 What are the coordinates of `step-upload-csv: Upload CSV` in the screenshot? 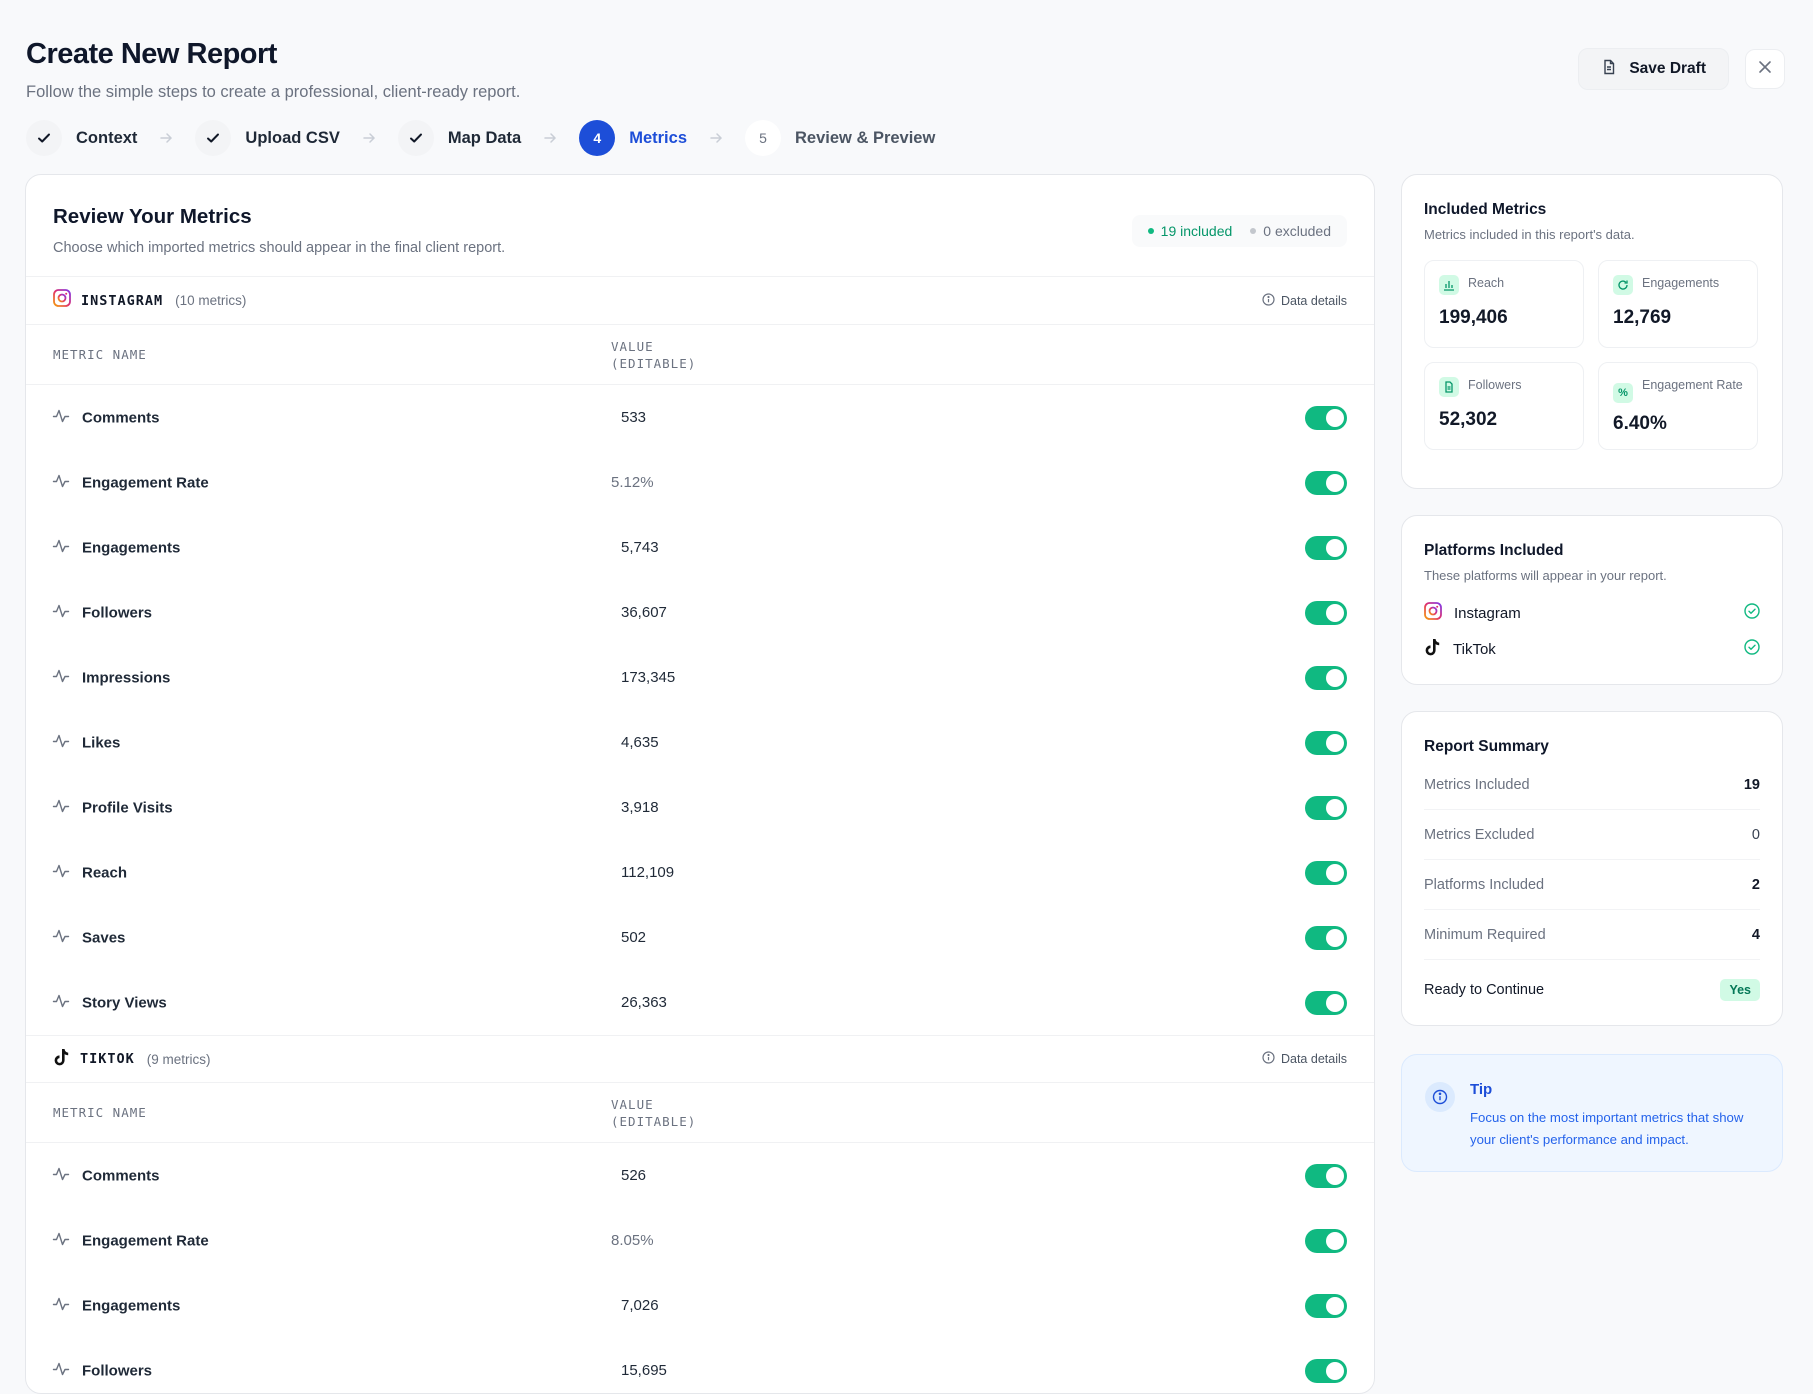 It's located at (267, 138).